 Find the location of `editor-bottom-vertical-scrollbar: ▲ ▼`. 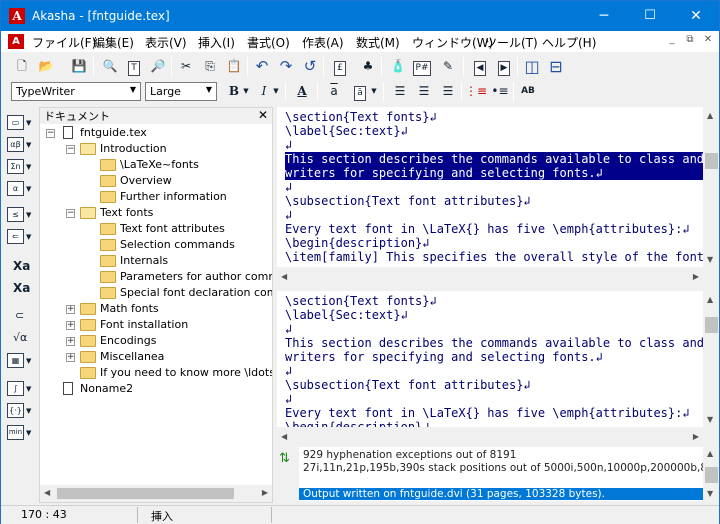

editor-bottom-vertical-scrollbar: ▲ ▼ is located at coordinates (711, 359).